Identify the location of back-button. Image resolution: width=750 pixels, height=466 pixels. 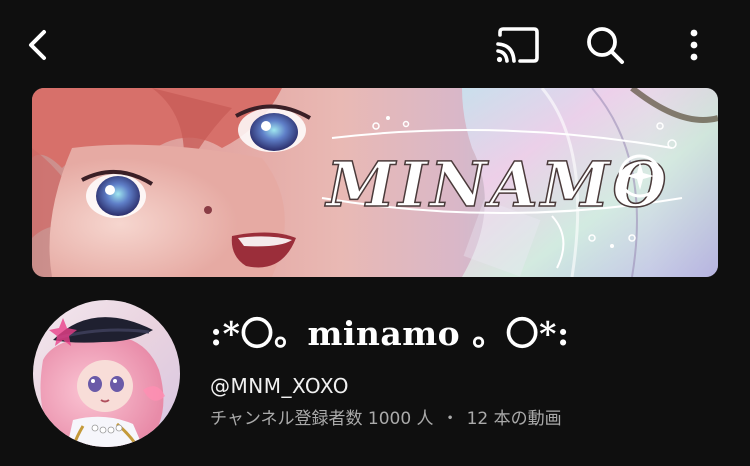
(38, 45).